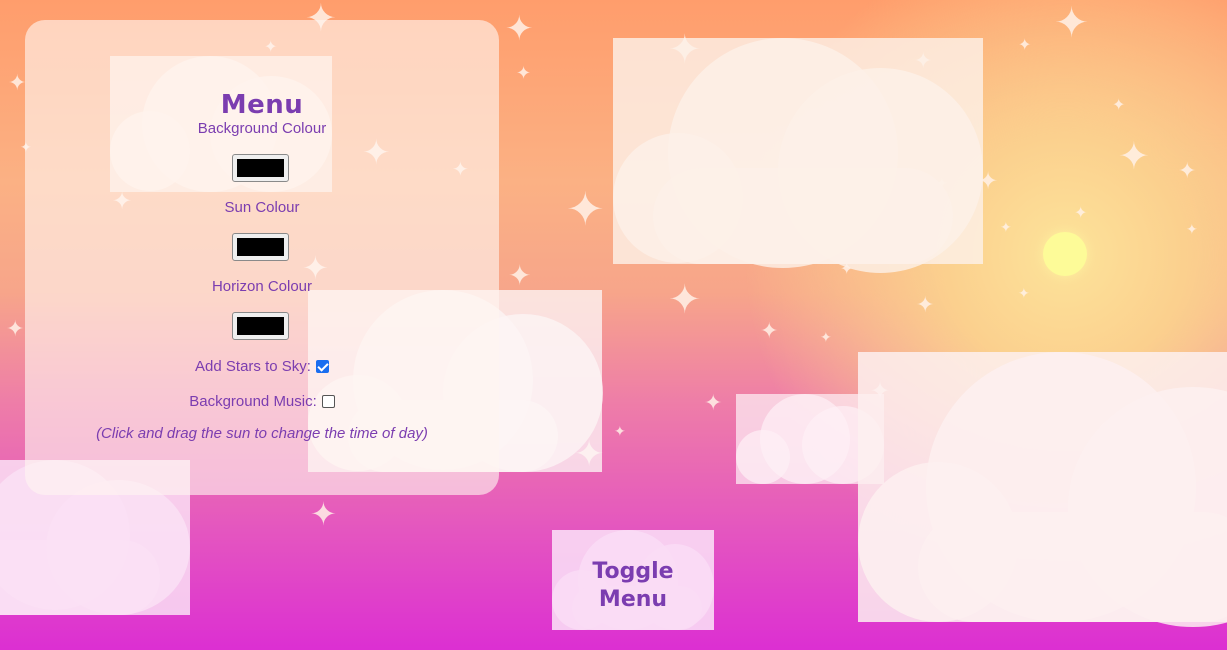  I want to click on sun-colour-swatch, so click(260, 247).